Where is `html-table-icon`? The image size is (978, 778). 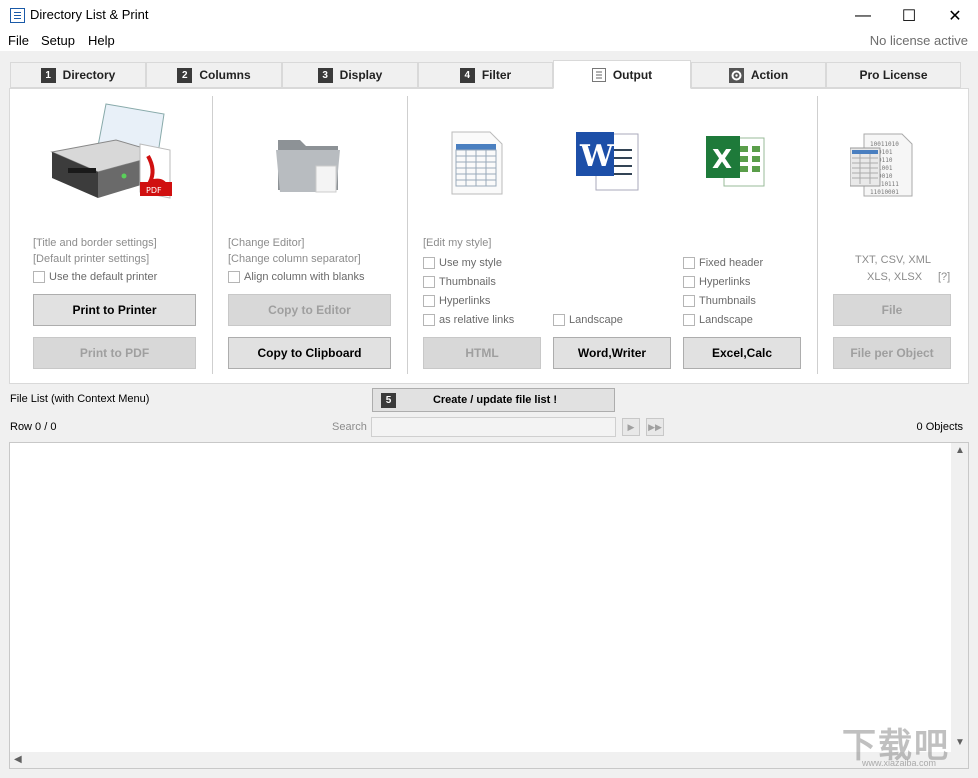 html-table-icon is located at coordinates (476, 163).